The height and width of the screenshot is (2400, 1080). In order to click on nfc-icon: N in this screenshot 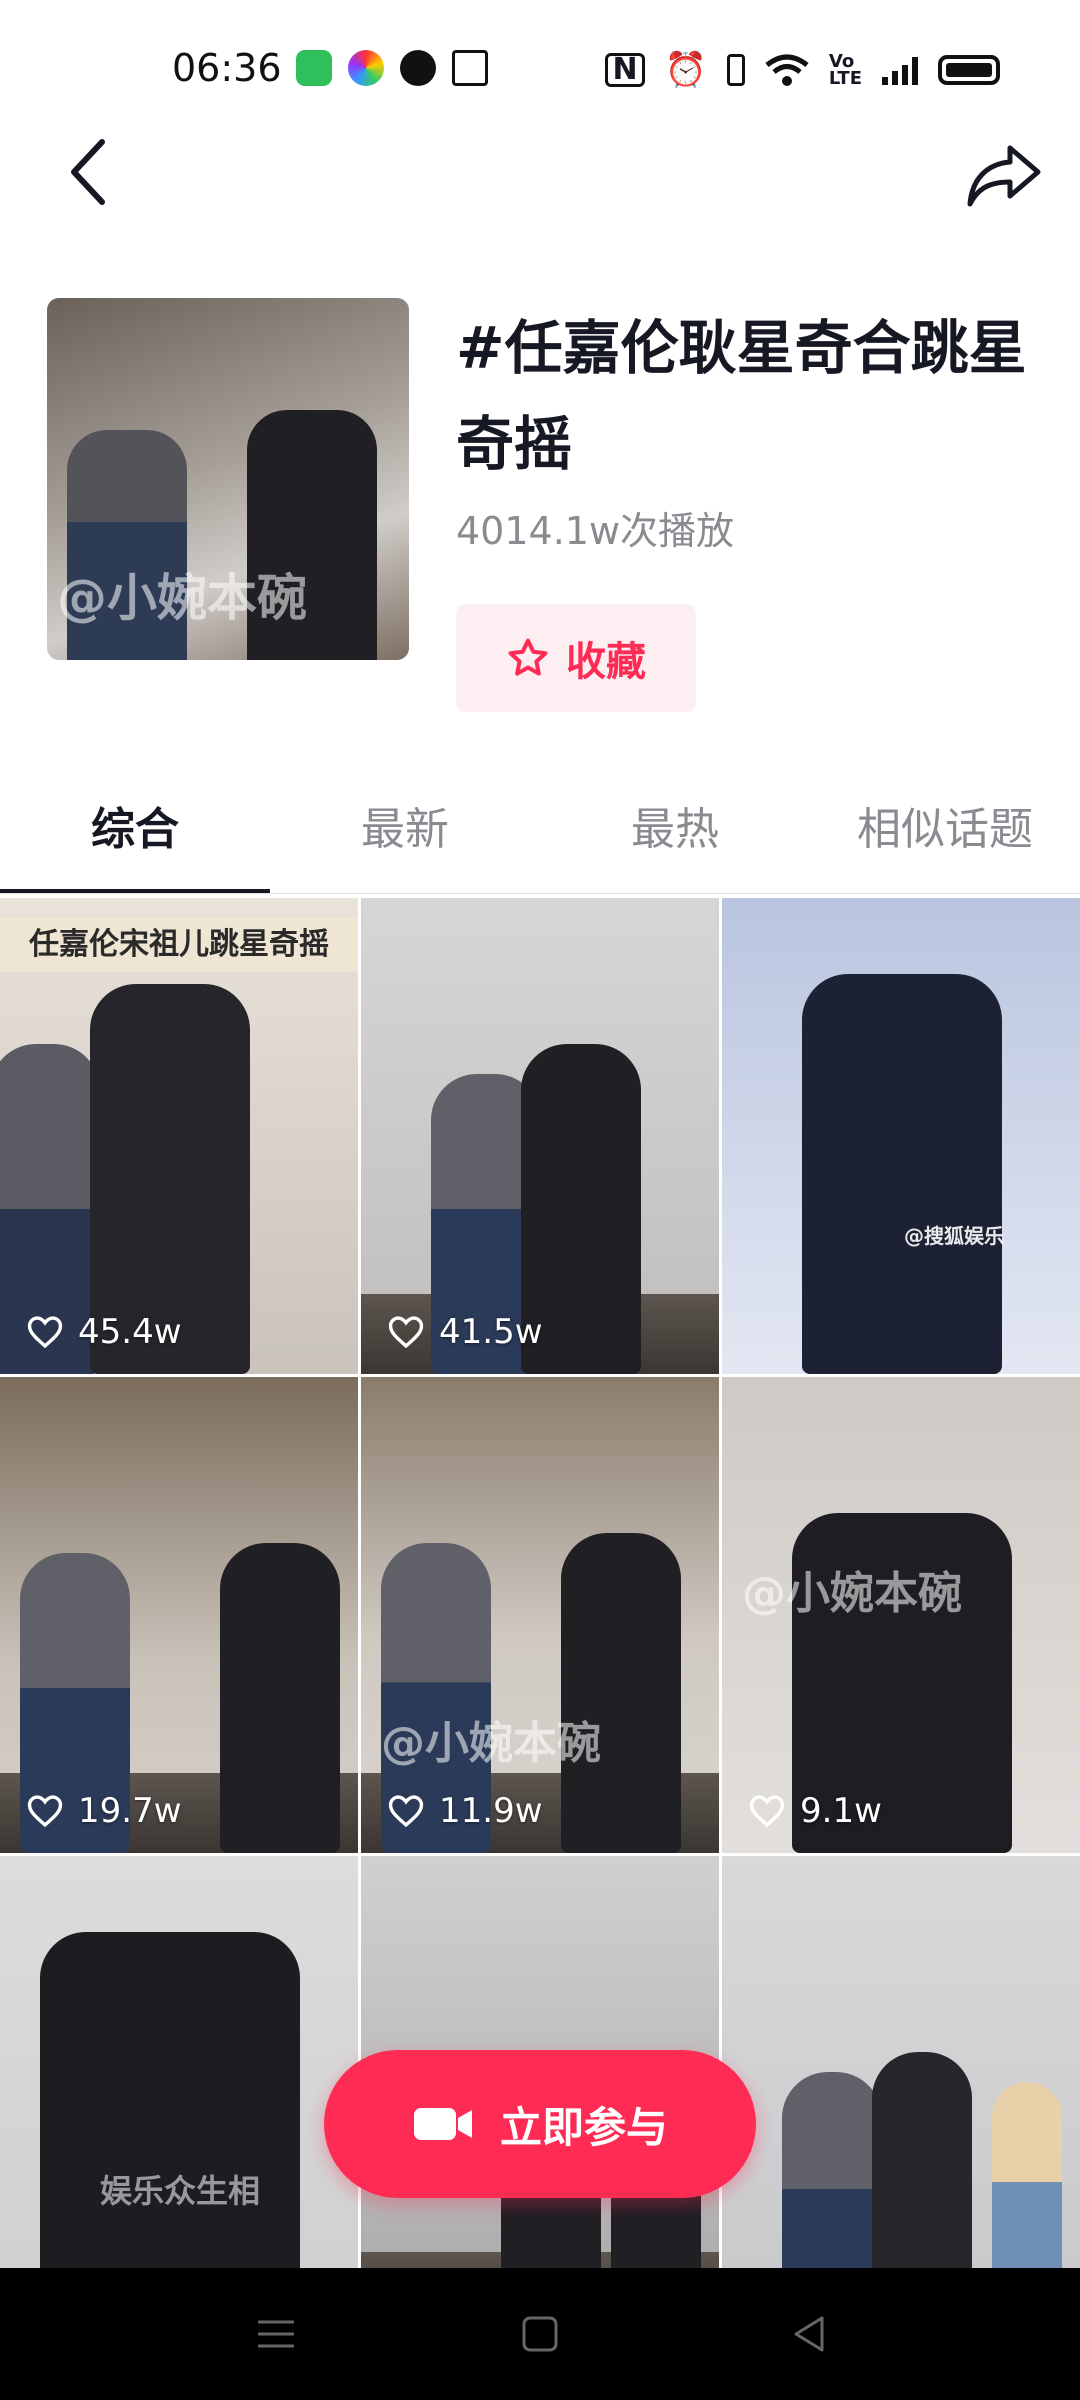, I will do `click(625, 70)`.